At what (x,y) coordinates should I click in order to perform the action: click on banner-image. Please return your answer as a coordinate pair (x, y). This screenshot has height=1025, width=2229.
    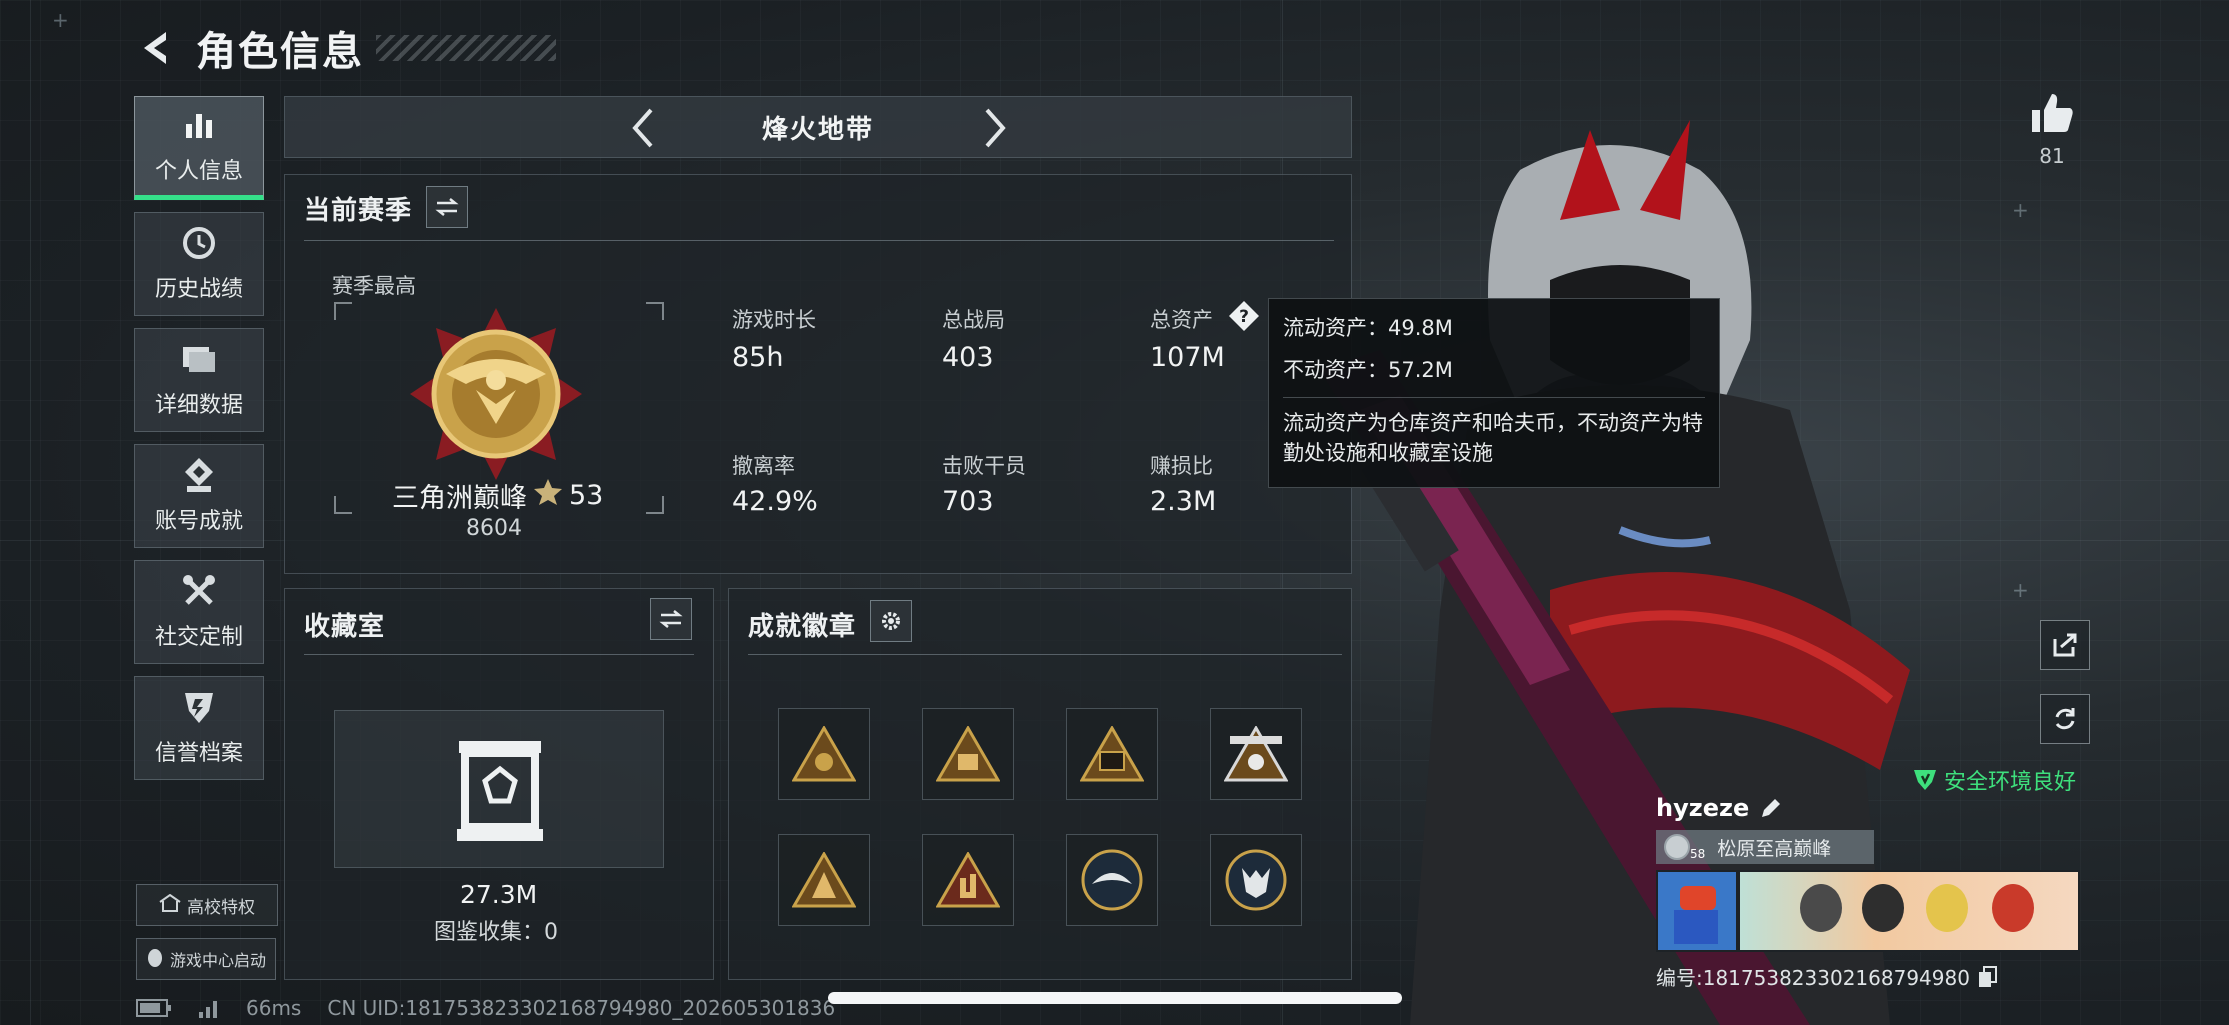
    Looking at the image, I should click on (1909, 911).